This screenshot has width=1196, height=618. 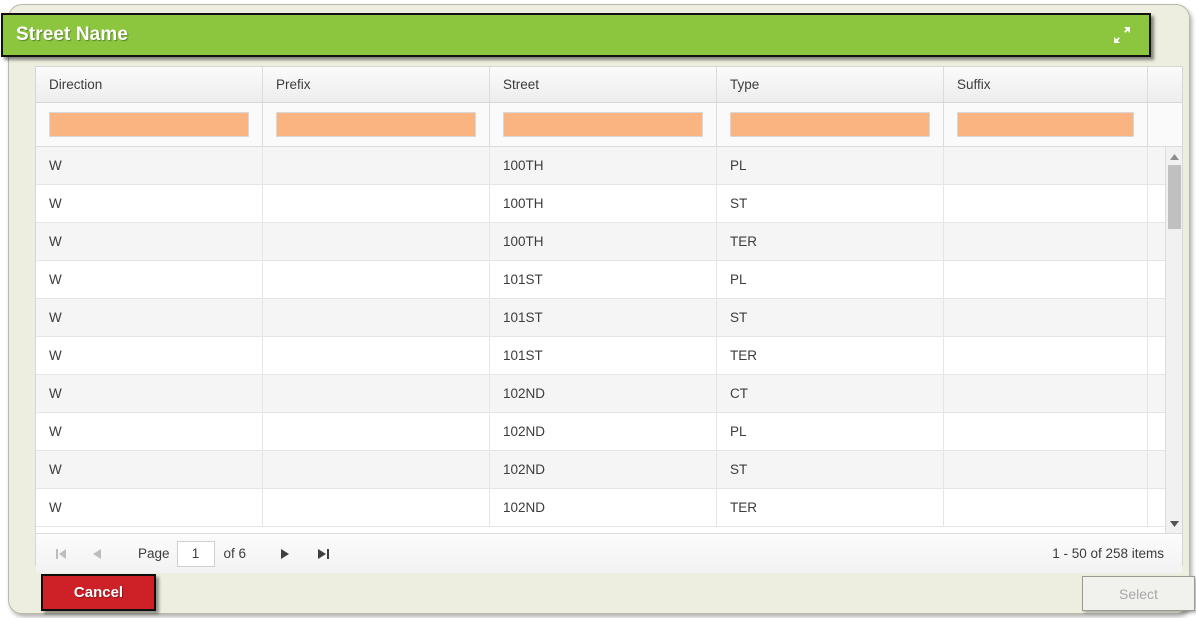 I want to click on filter-cell-prefix, so click(x=376, y=124).